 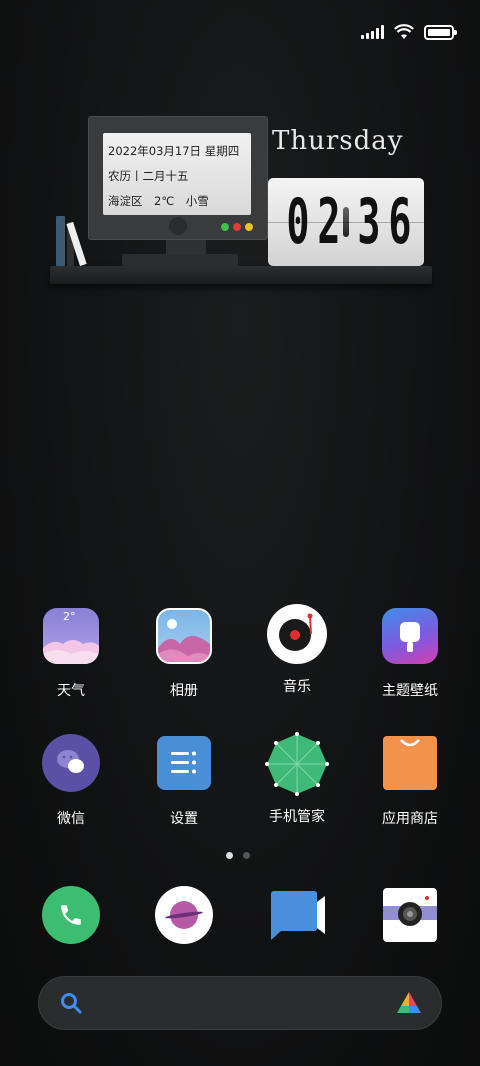 I want to click on clock-digit: 6, so click(x=400, y=221).